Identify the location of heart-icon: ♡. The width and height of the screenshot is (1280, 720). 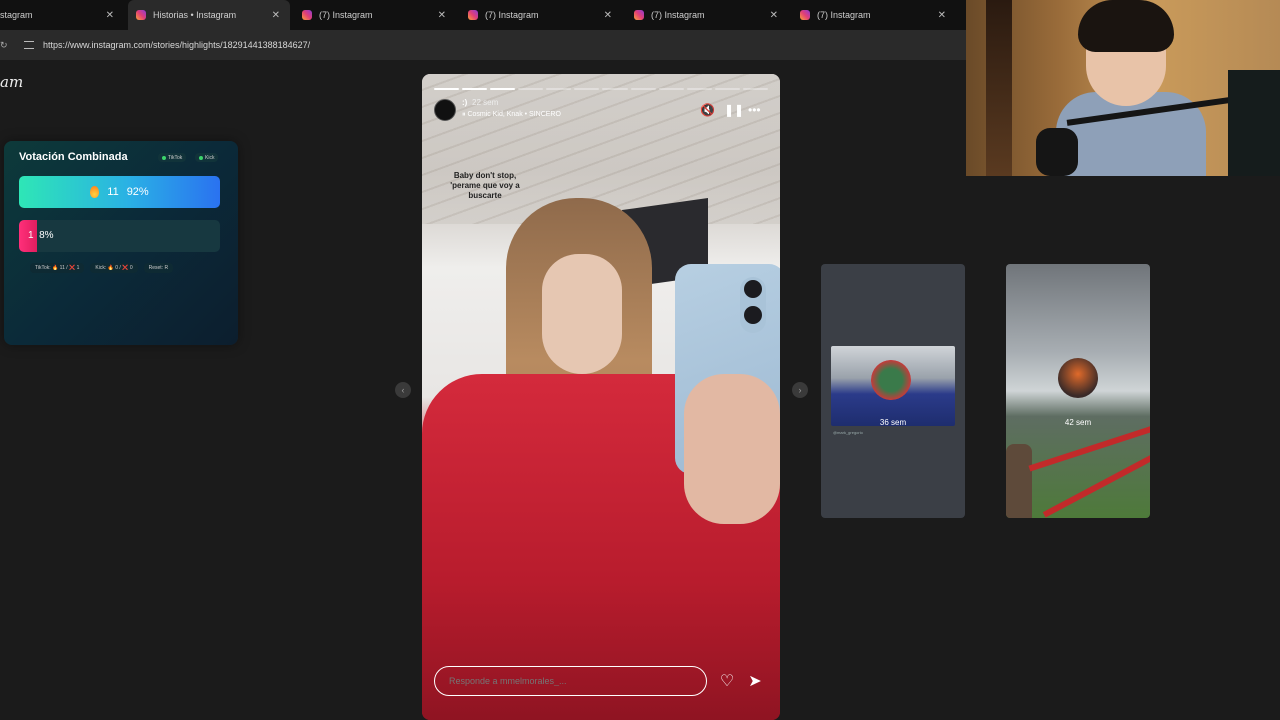
(727, 681).